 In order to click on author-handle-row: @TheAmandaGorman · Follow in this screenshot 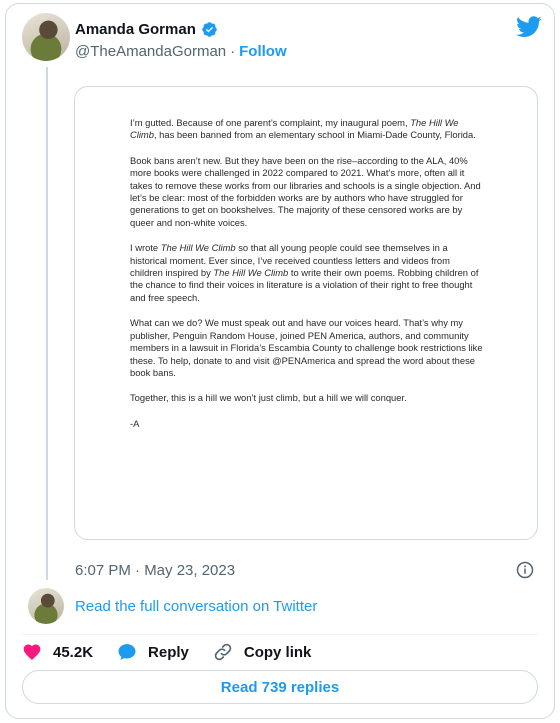, I will do `click(181, 51)`.